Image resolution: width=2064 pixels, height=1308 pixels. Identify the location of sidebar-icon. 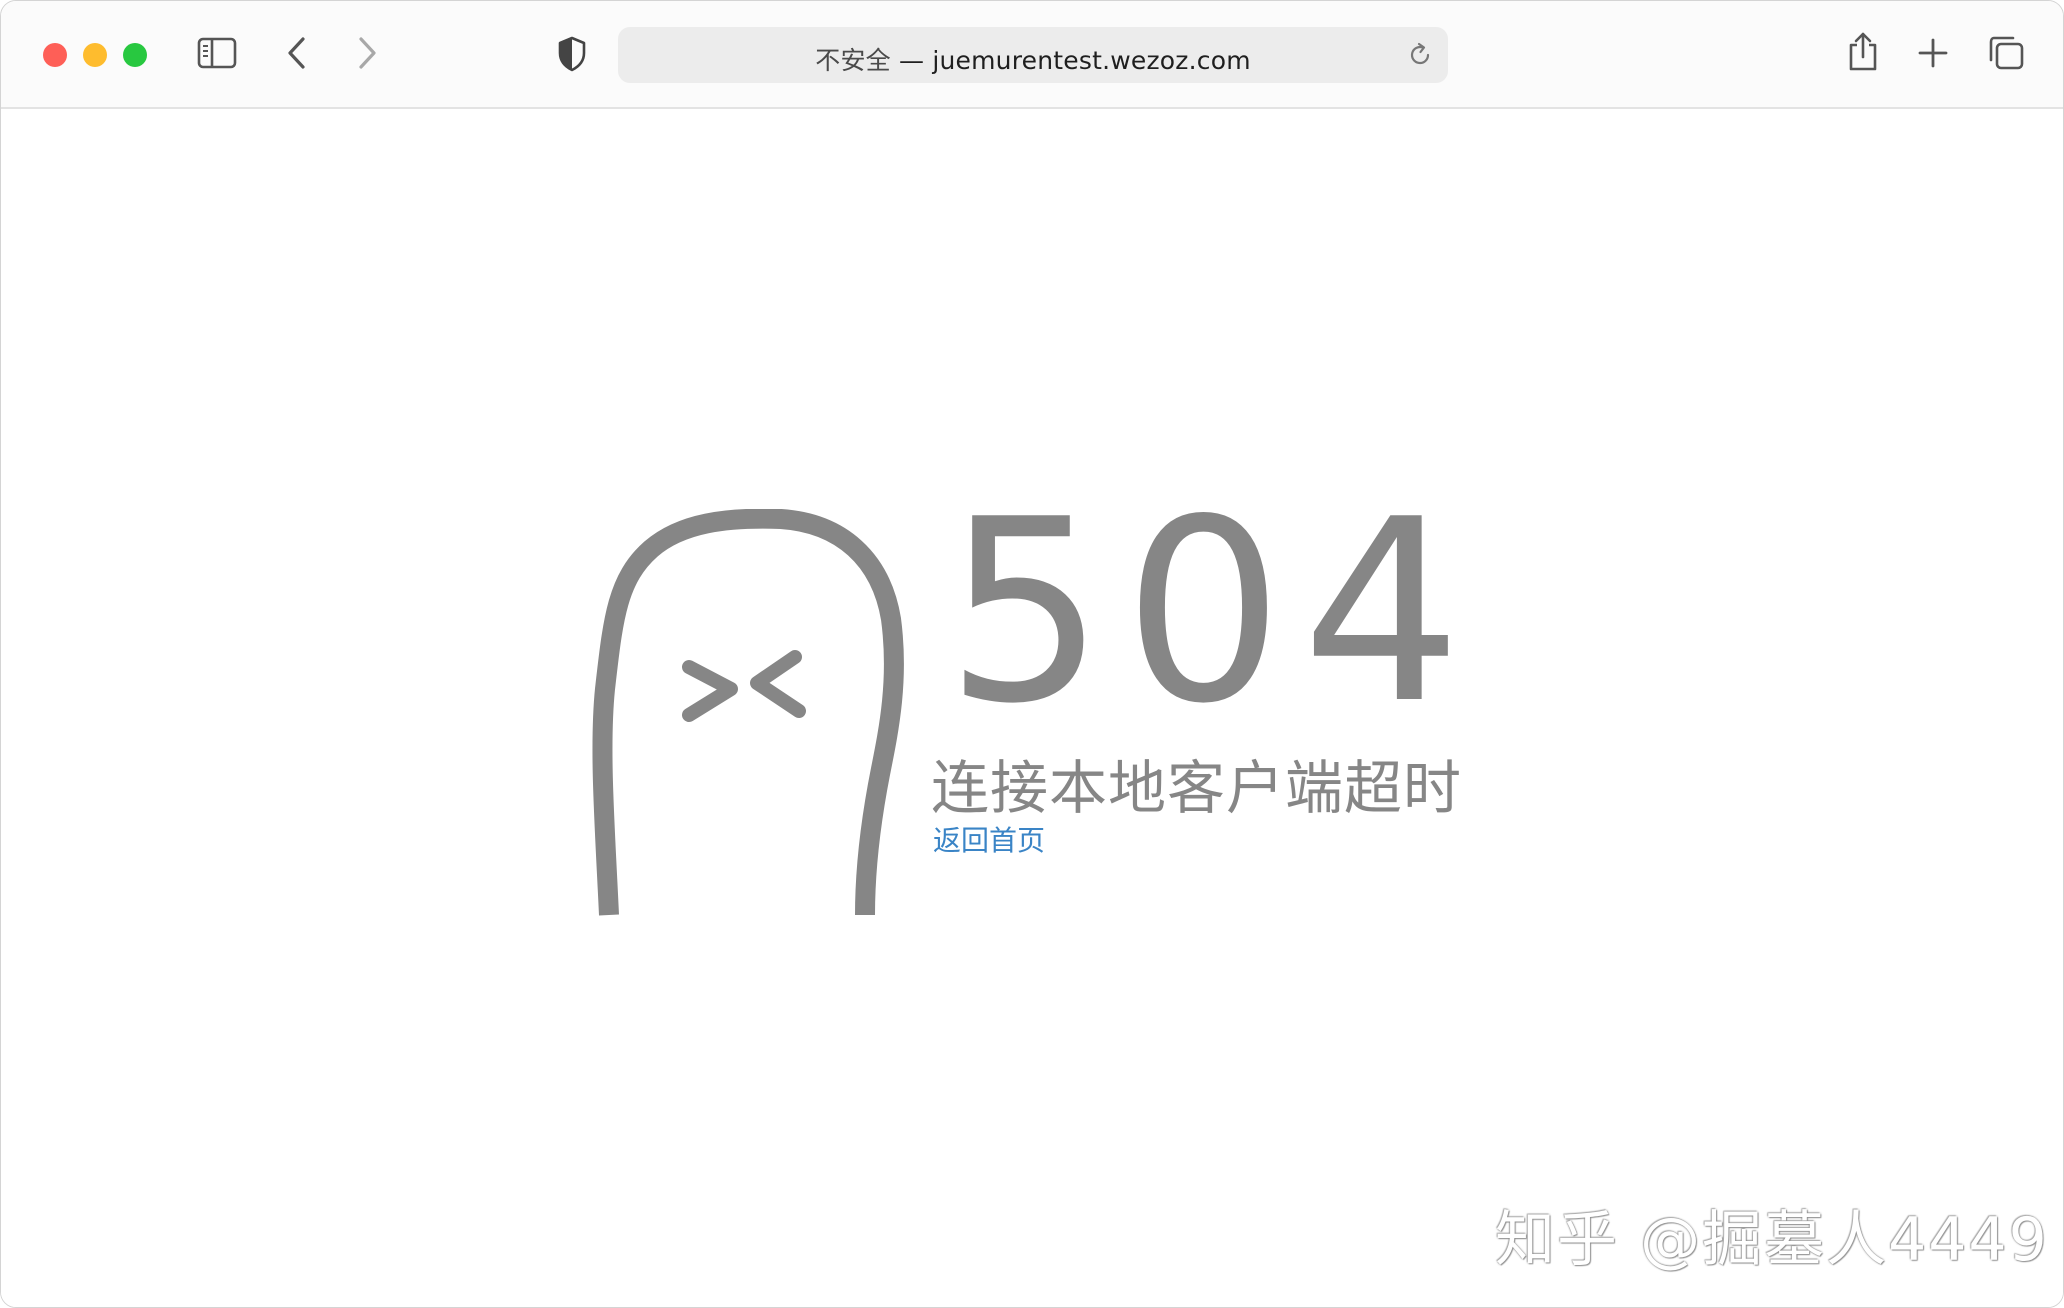
(217, 53).